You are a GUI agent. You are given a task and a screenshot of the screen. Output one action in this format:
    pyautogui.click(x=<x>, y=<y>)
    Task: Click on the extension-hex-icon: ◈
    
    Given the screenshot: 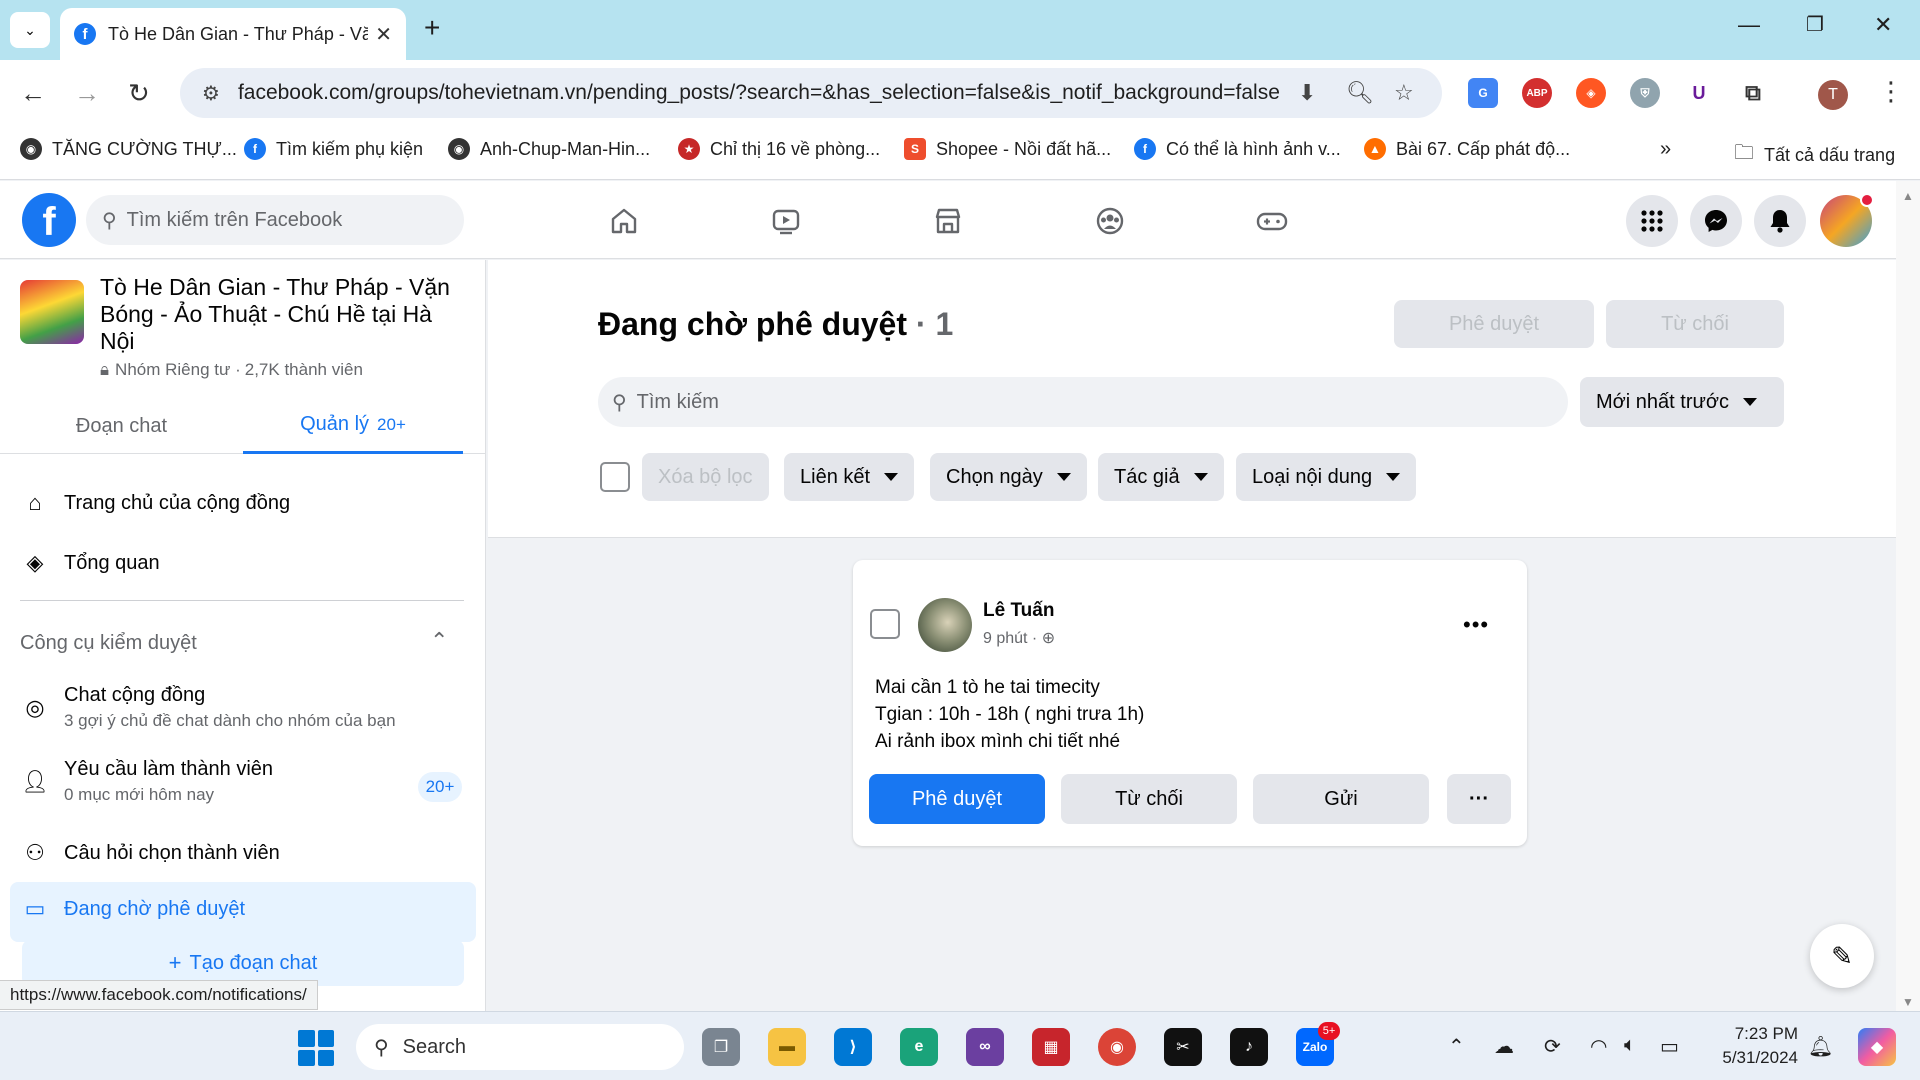 What is the action you would take?
    pyautogui.click(x=1591, y=93)
    